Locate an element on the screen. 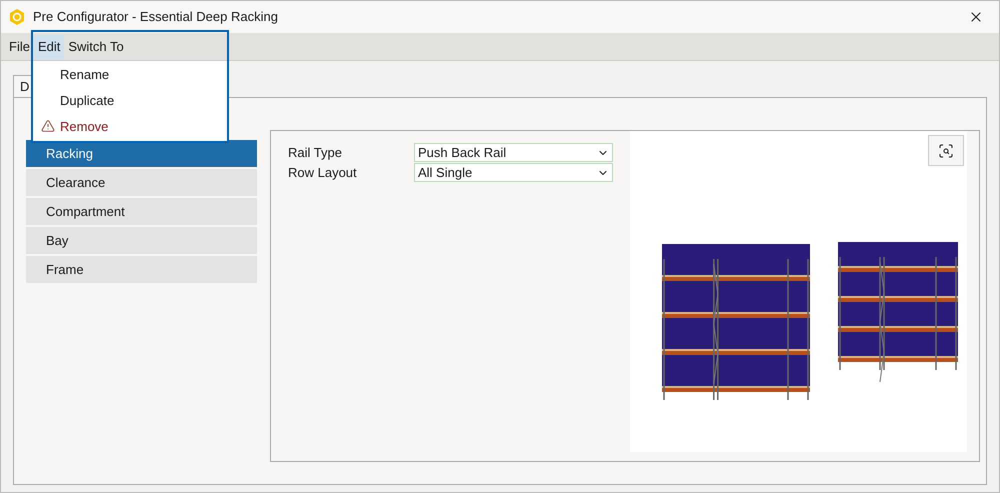 Image resolution: width=1000 pixels, height=493 pixels. menu-item: File is located at coordinates (19, 46).